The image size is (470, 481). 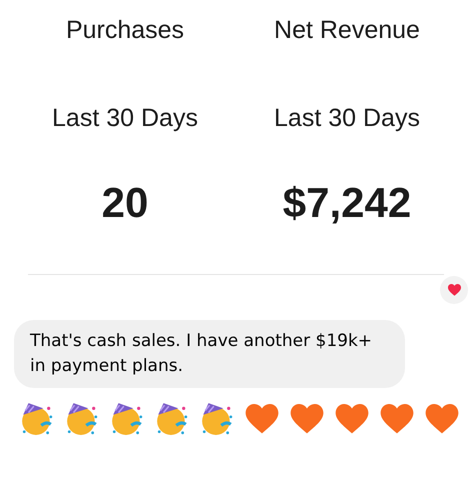 I want to click on stat-title: Purchases, so click(x=125, y=30).